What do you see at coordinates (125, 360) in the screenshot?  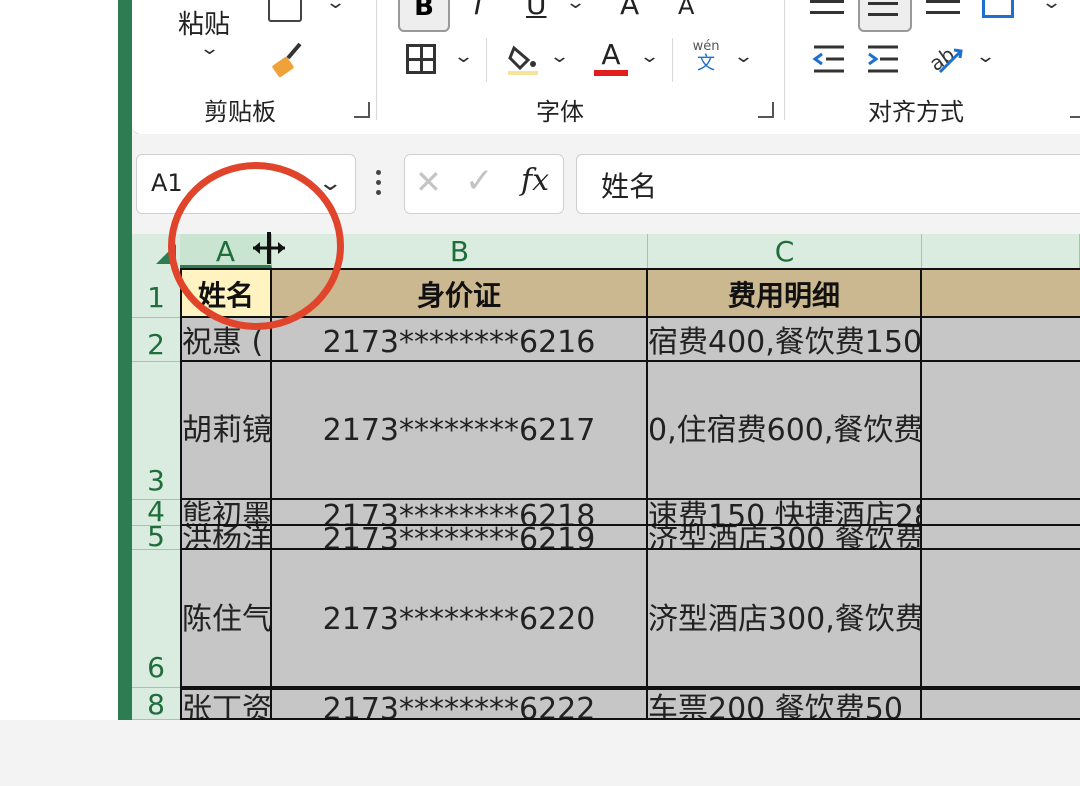 I see `window-edge` at bounding box center [125, 360].